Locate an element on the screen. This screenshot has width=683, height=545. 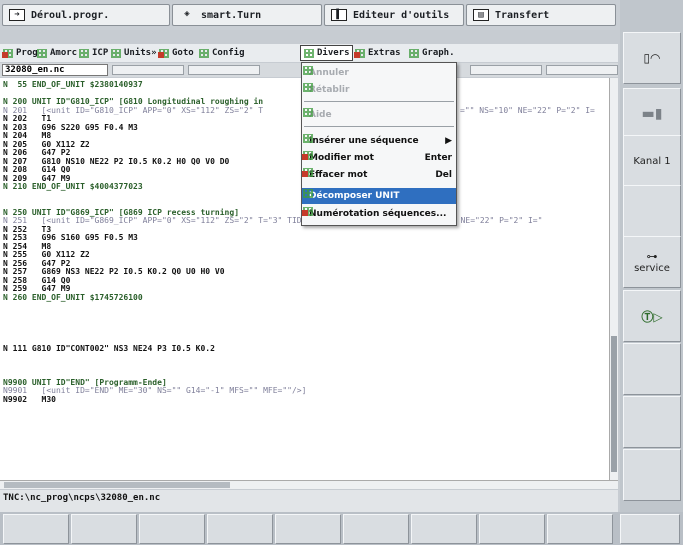
menu-item-insert-sequence: Insérer une séquence ▶ is located at coordinates (379, 141).